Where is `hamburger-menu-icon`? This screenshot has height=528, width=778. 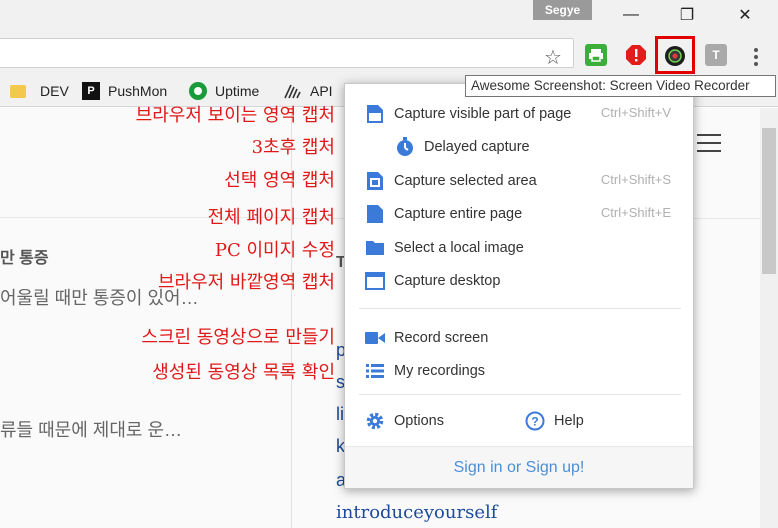 hamburger-menu-icon is located at coordinates (709, 143).